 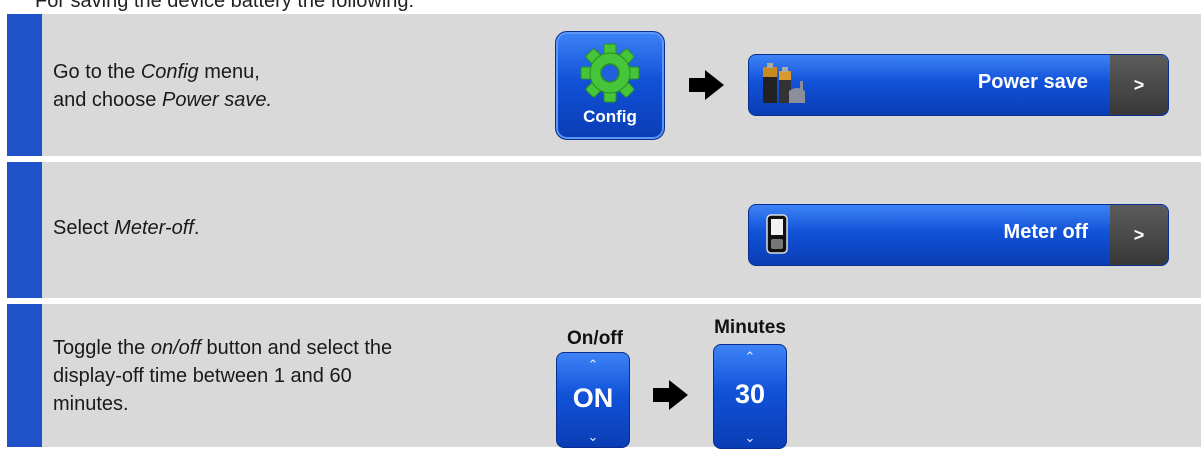 What do you see at coordinates (610, 73) in the screenshot?
I see `gear-icon` at bounding box center [610, 73].